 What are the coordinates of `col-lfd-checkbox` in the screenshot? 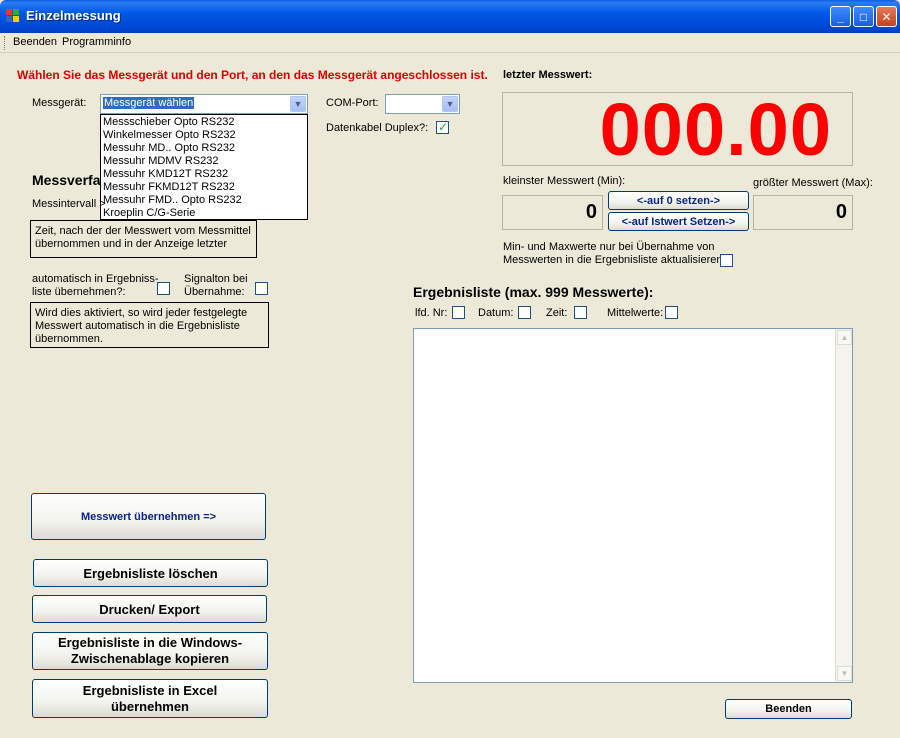 It's located at (458, 312).